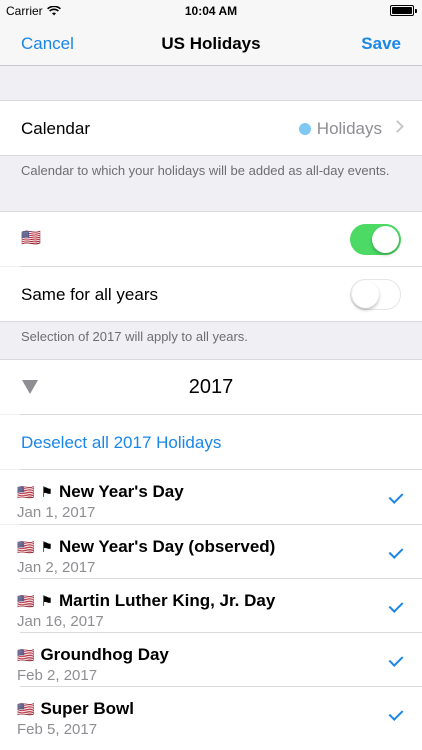 This screenshot has width=422, height=750. I want to click on same-for-all-years-label: Same for all years, so click(89, 294).